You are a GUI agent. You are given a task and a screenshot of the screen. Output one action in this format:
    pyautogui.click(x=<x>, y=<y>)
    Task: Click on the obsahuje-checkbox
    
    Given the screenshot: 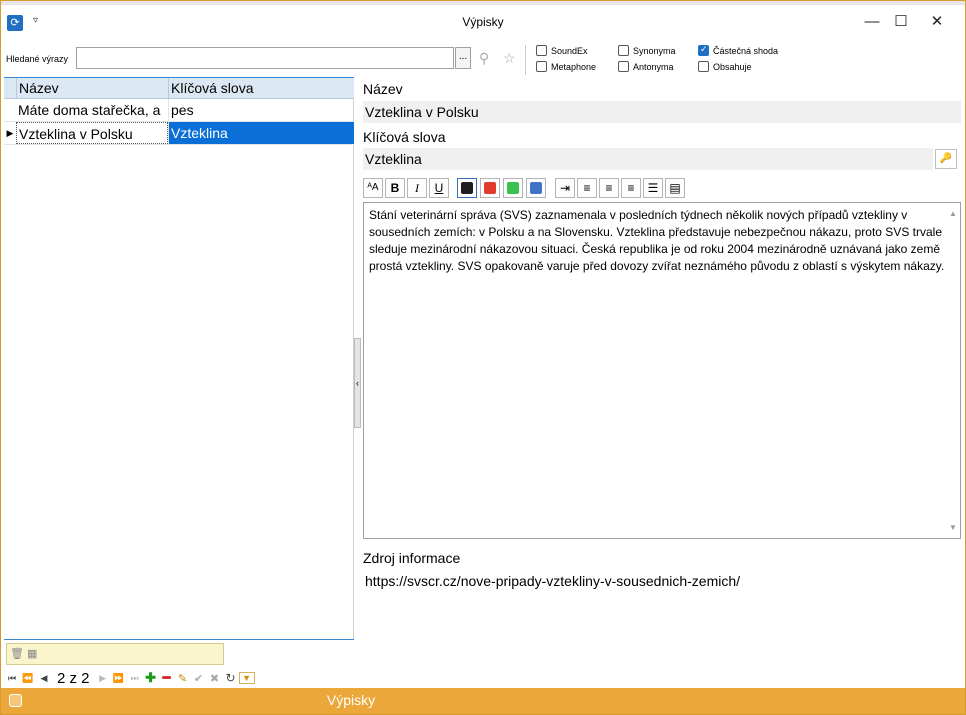 What is the action you would take?
    pyautogui.click(x=703, y=66)
    